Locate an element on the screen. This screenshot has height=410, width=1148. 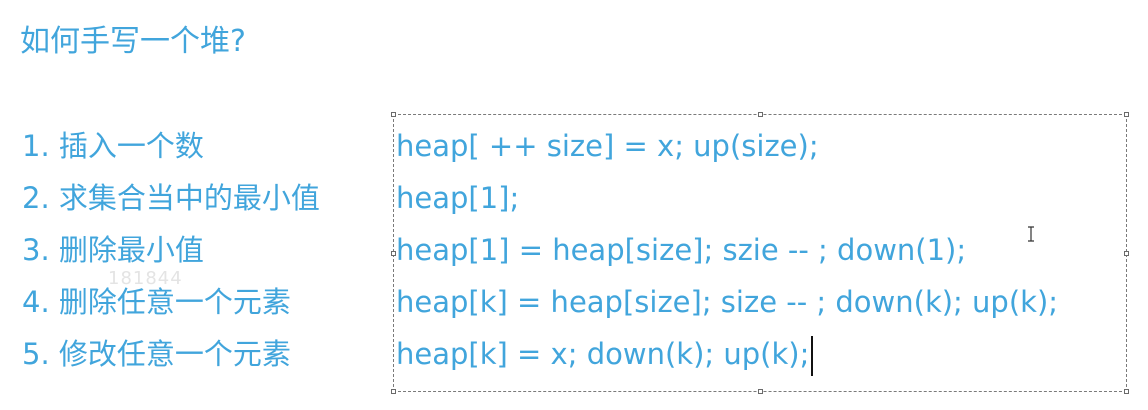
text-caret is located at coordinates (812, 356).